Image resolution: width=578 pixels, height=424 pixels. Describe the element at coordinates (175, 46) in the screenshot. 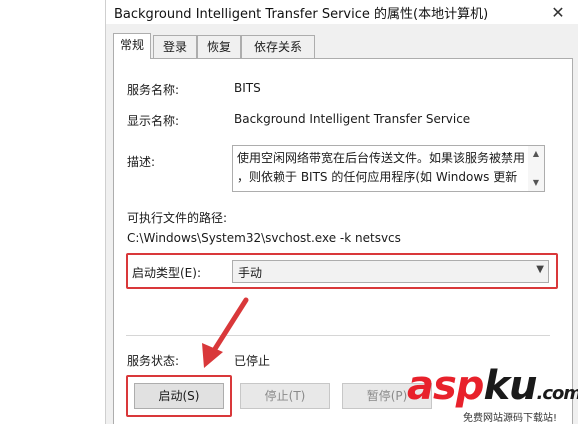

I see `tab-logon: 登录` at that location.